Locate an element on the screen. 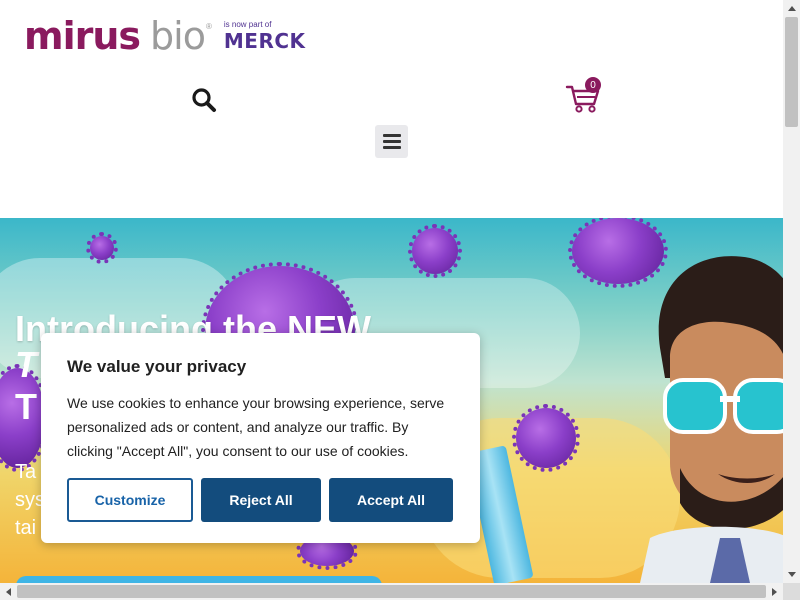 The height and width of the screenshot is (600, 800). vertical-scrollbar-thumb is located at coordinates (791, 72).